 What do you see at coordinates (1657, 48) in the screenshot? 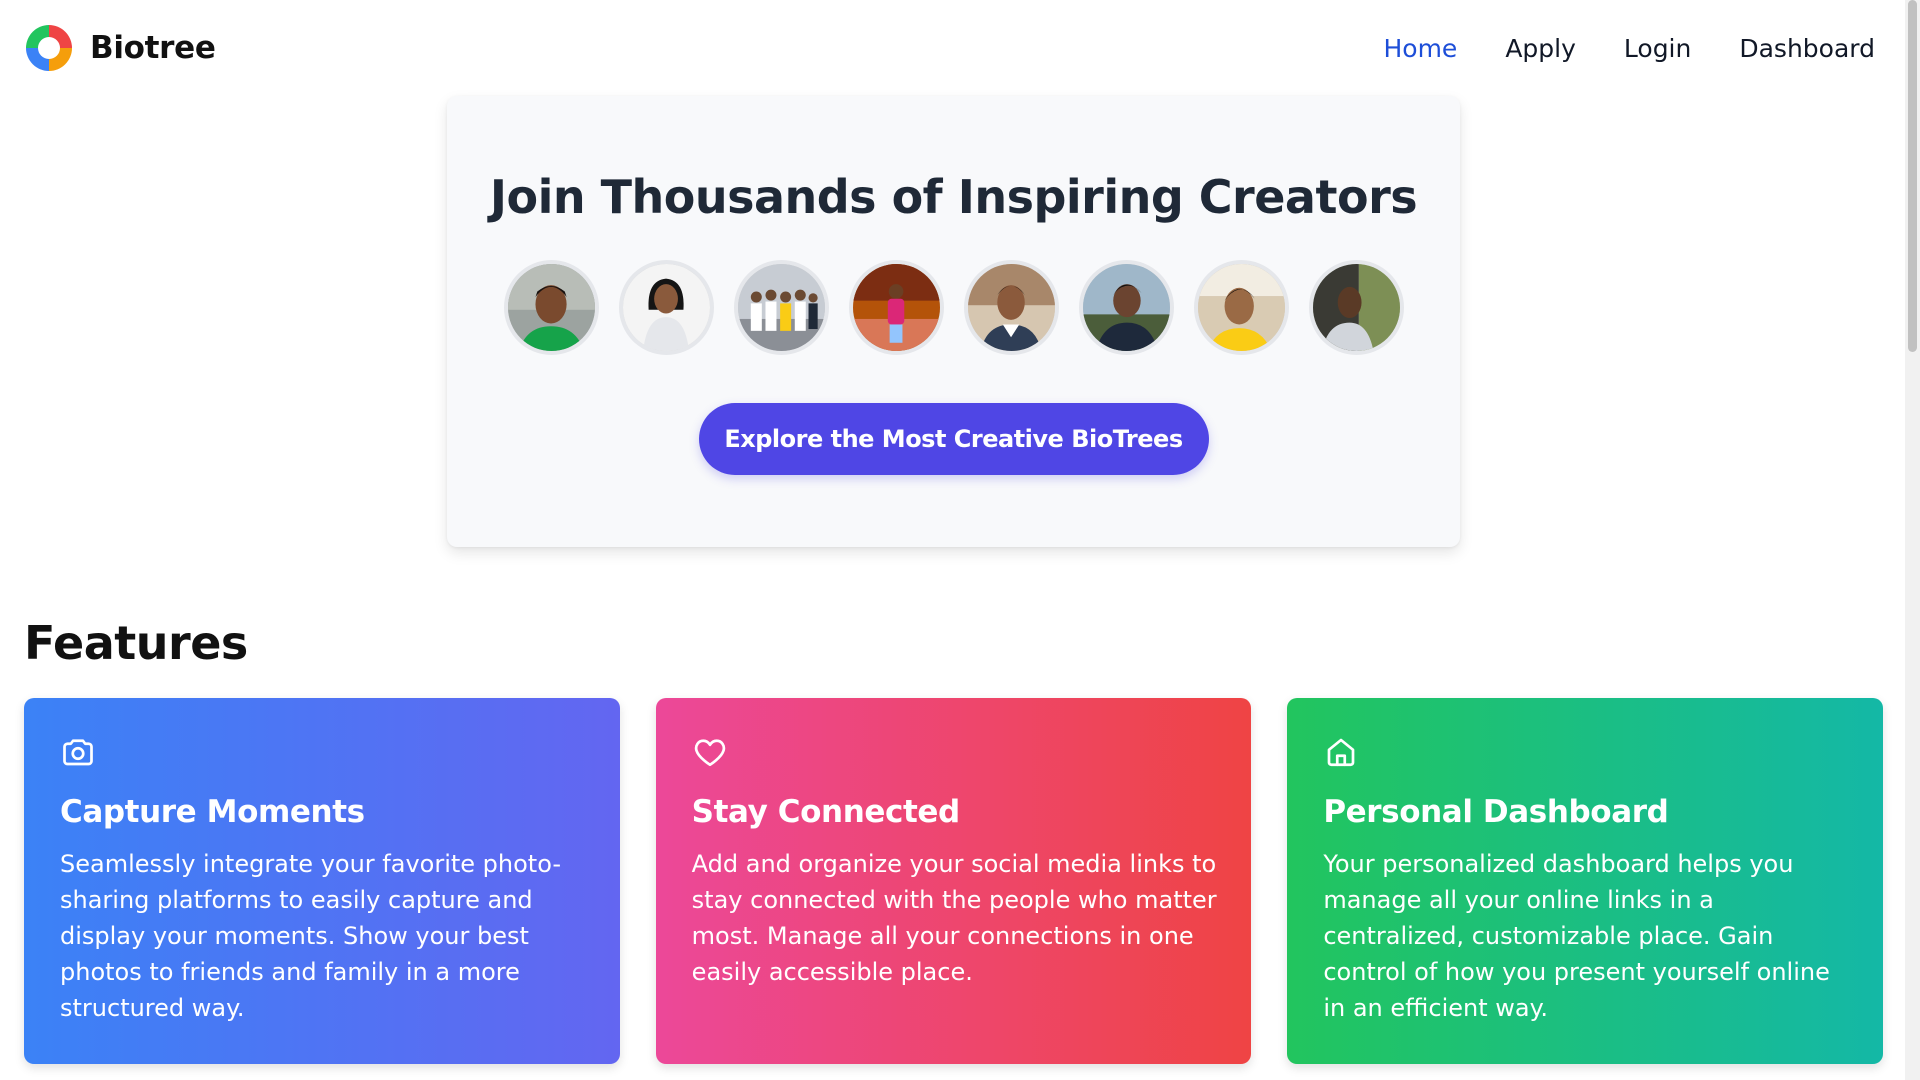
I see `nav-login-link: Login` at bounding box center [1657, 48].